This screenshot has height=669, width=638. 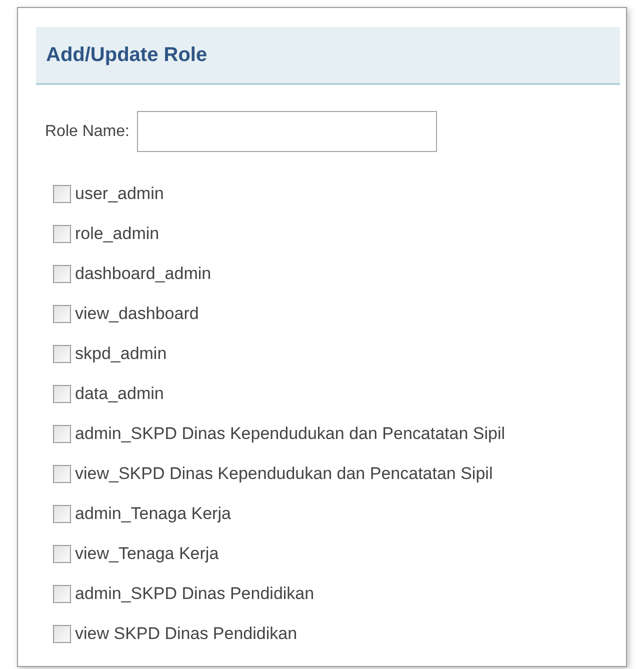 I want to click on role-label: admin_SKPD Dinas Pendidikan, so click(x=194, y=594).